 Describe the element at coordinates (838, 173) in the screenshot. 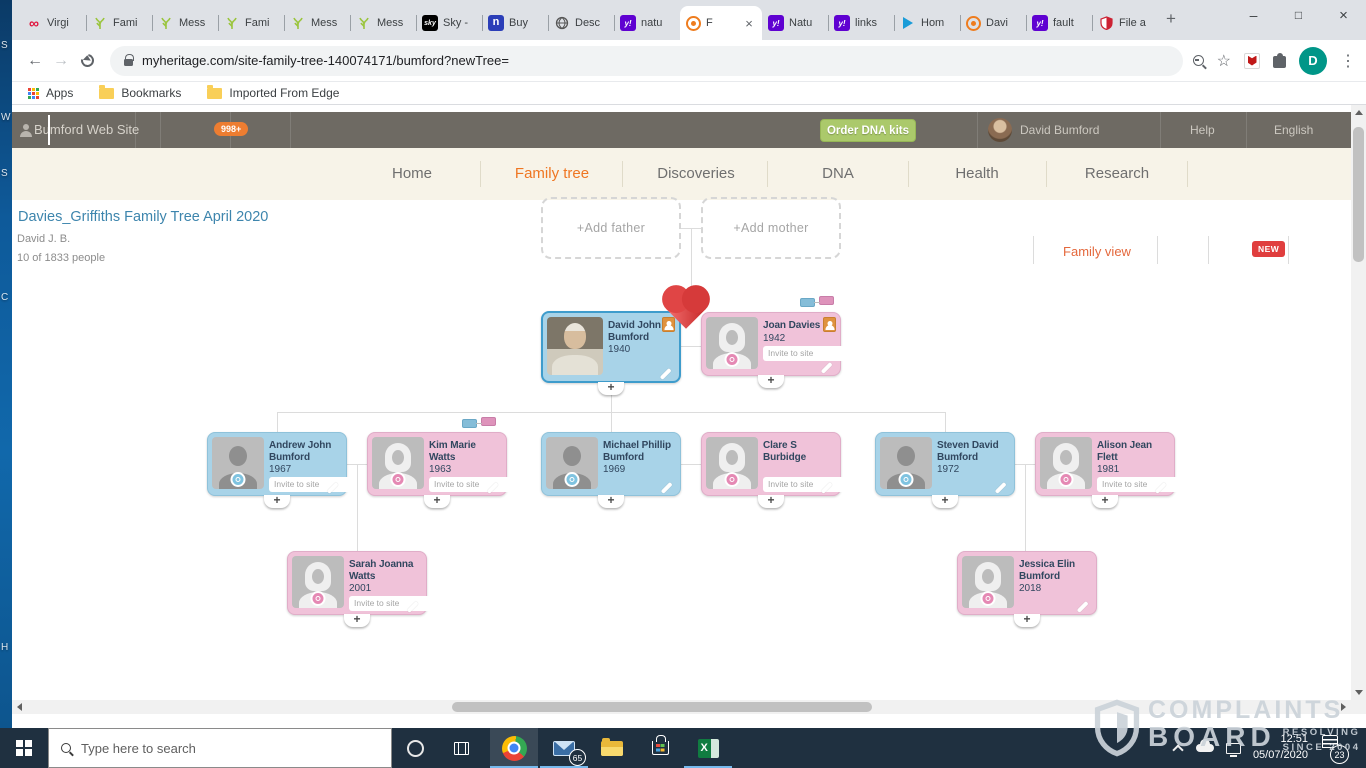

I see `nav-dna: DNA` at that location.